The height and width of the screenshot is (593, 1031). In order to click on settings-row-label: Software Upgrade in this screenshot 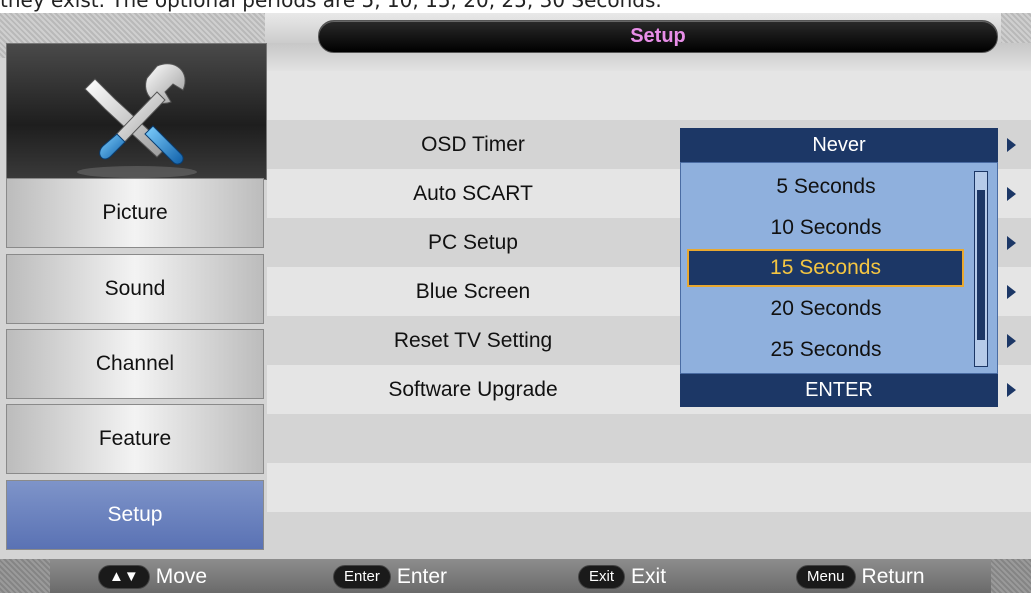, I will do `click(473, 389)`.